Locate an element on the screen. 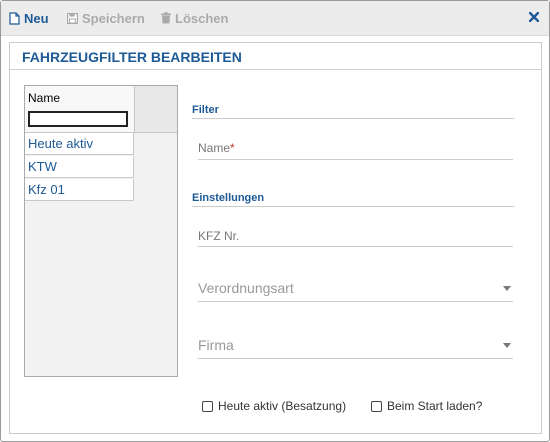 The image size is (550, 442). name-field-label: Name* is located at coordinates (216, 148).